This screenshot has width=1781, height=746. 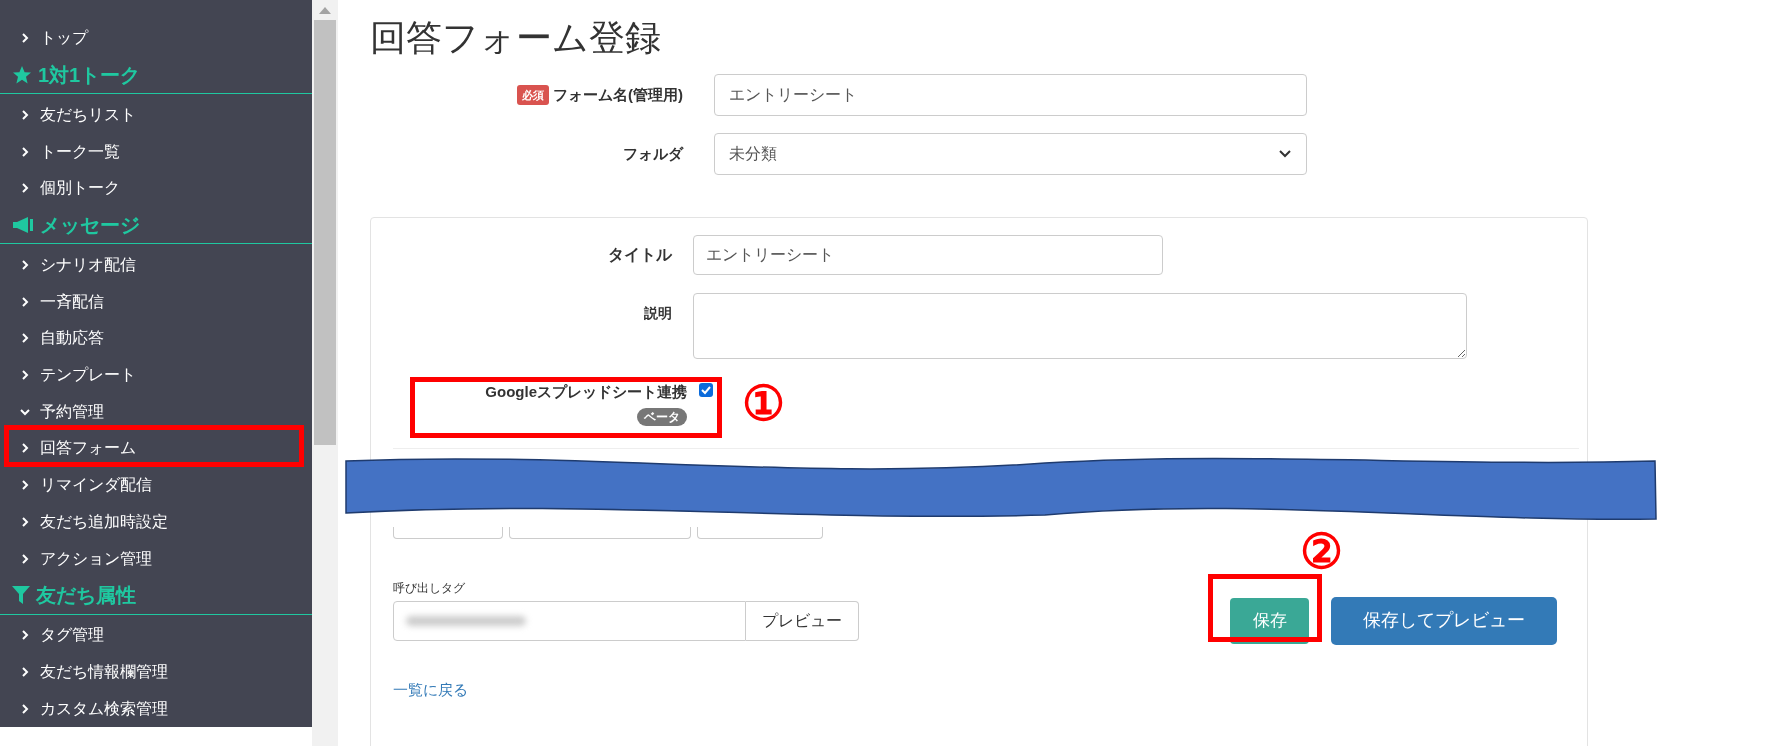 What do you see at coordinates (802, 620) in the screenshot?
I see `preview-button: プレビュー` at bounding box center [802, 620].